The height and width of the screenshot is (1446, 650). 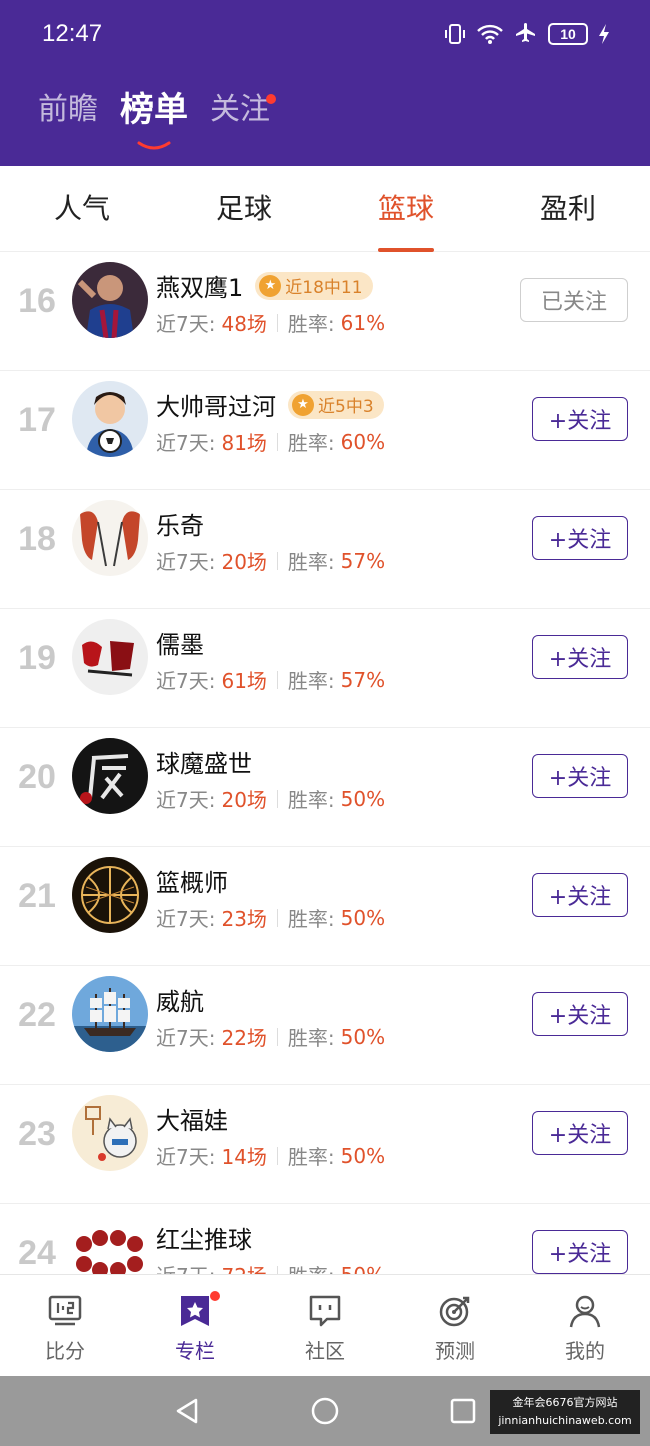 I want to click on list-item: 17 大帅哥过河 ★ 近5中3 近7天: 81场 胜率: 60% +关注, so click(x=325, y=430).